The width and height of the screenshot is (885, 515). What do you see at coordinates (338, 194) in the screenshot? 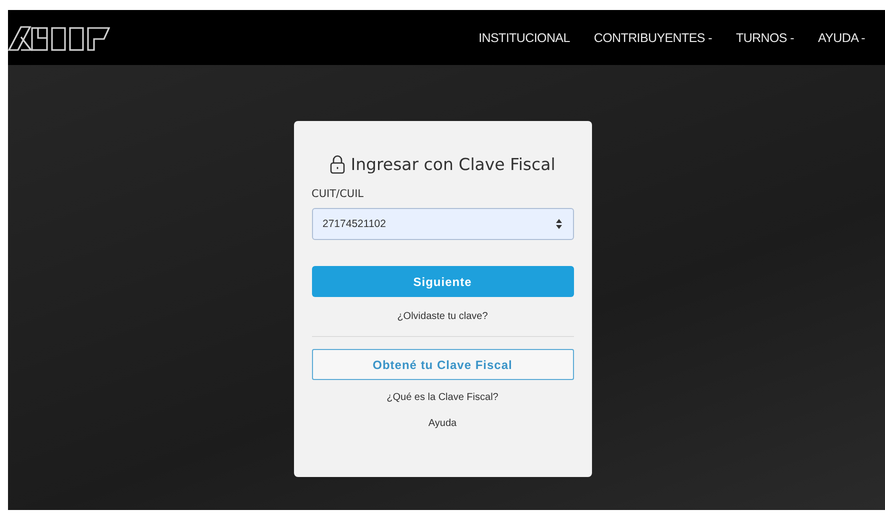
I see `field-label: CUIT/CUIL` at bounding box center [338, 194].